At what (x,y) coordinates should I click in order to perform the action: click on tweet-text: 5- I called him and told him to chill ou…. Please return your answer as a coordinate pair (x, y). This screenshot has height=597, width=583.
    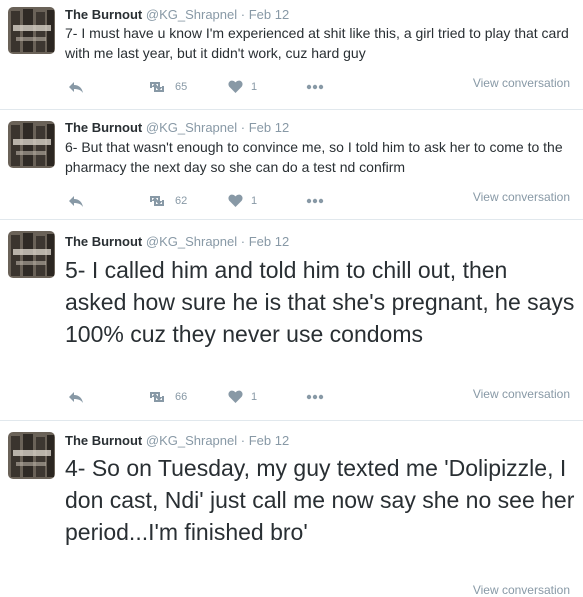
    Looking at the image, I should click on (320, 302).